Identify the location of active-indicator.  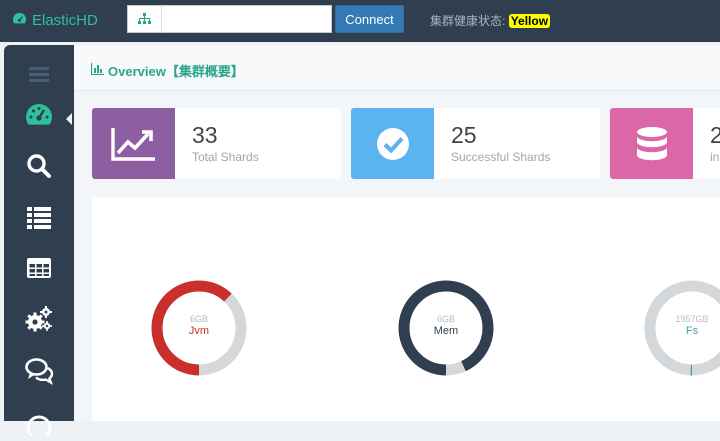
(69, 119).